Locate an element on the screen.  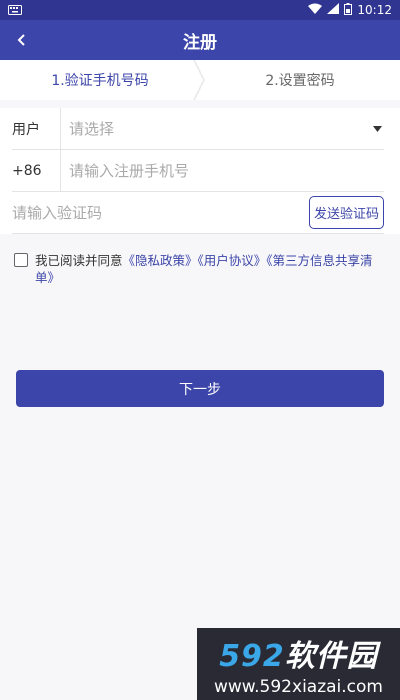
status-time: 10:12 is located at coordinates (374, 10).